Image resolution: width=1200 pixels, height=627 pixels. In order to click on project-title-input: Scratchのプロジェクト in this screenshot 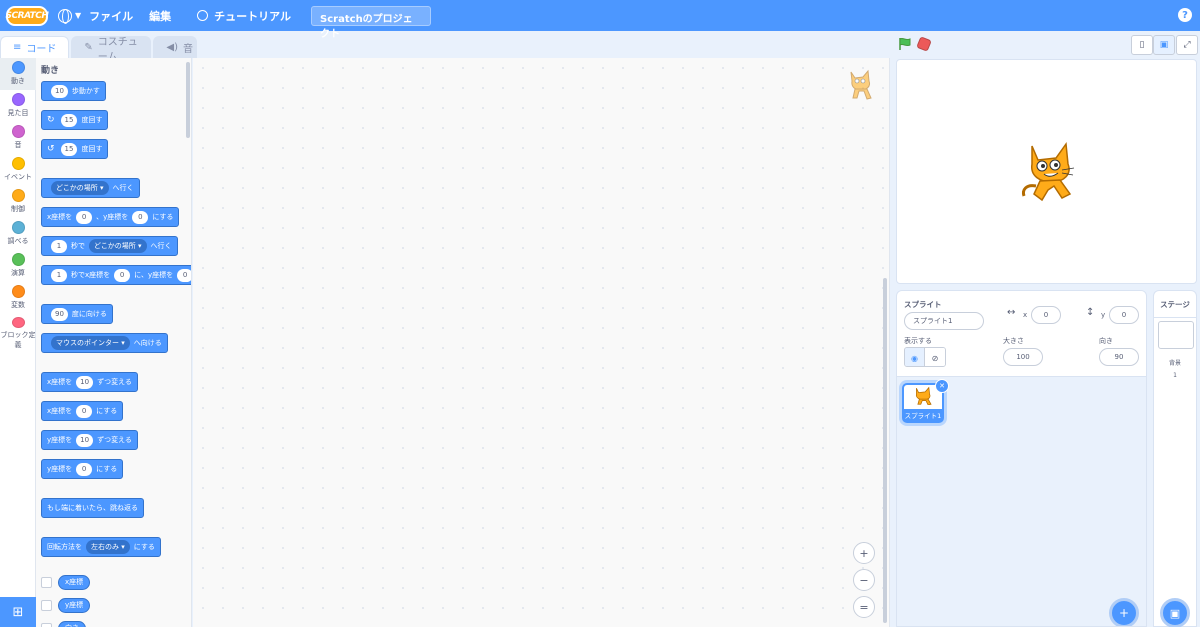, I will do `click(371, 22)`.